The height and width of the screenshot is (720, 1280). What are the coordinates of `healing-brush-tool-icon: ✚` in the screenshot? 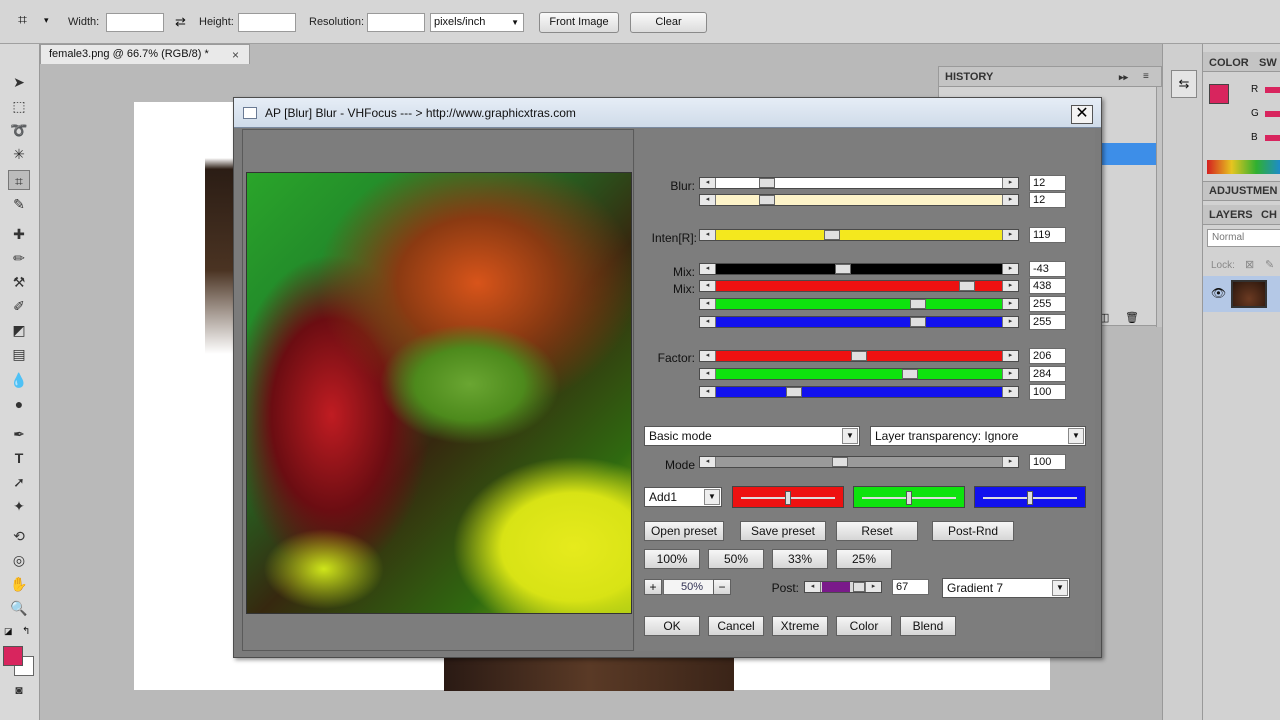 It's located at (19, 234).